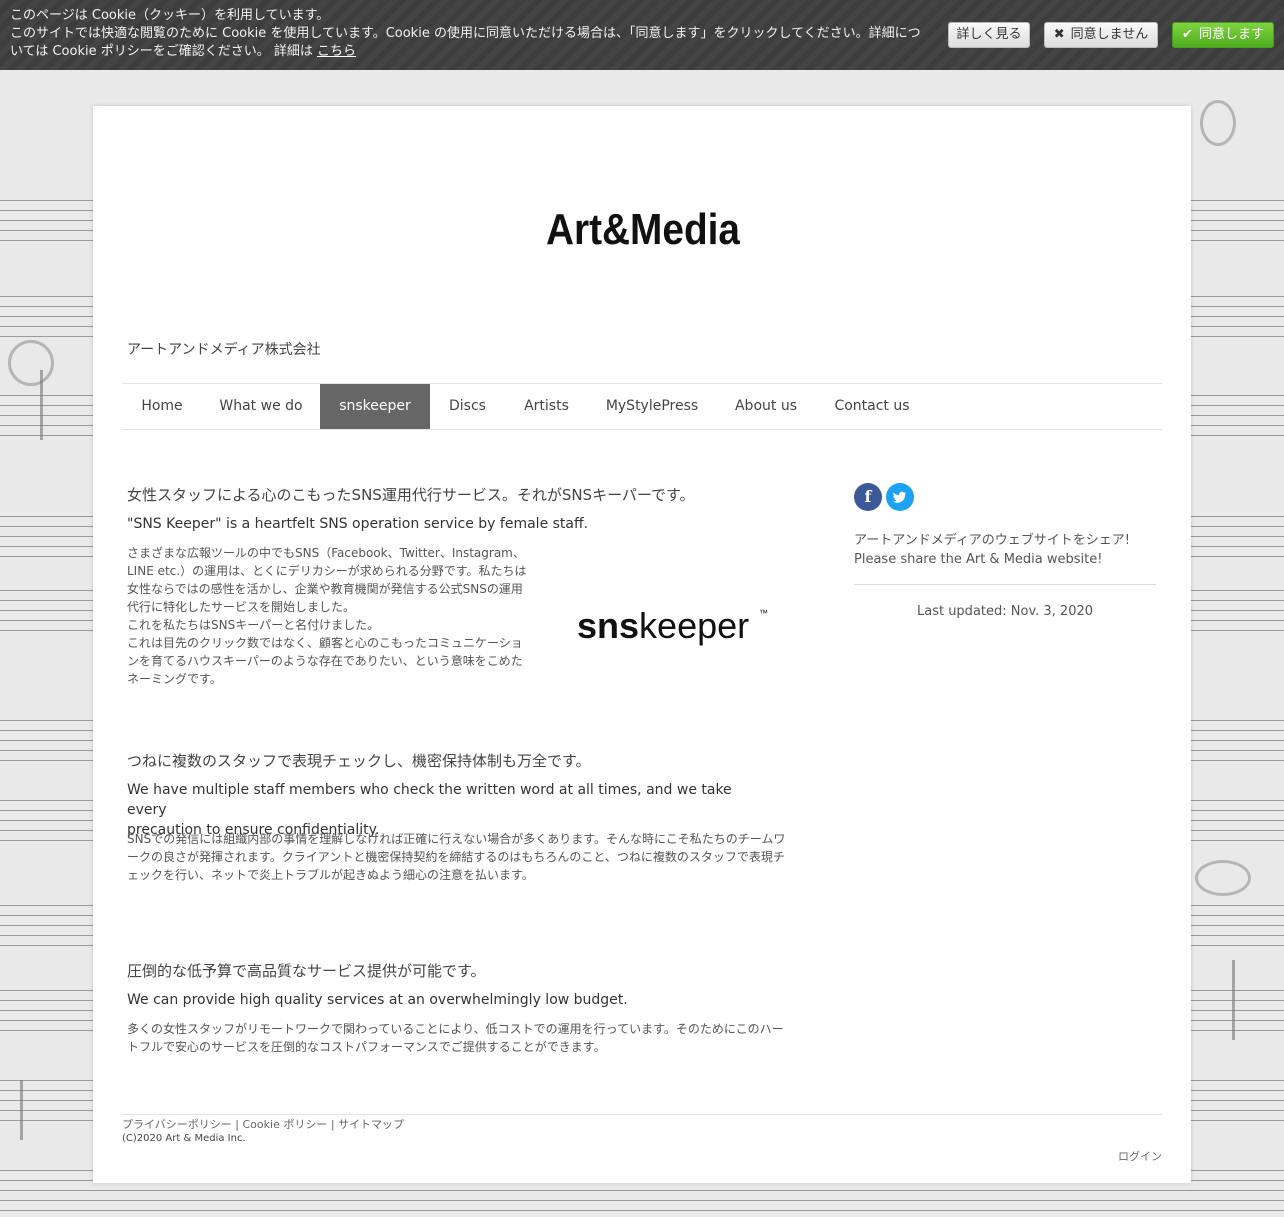 This screenshot has height=1217, width=1284. What do you see at coordinates (306, 971) in the screenshot?
I see `section3-heading-ja: 圧倒的な低予算で高品質なサービス提供が可能です。` at bounding box center [306, 971].